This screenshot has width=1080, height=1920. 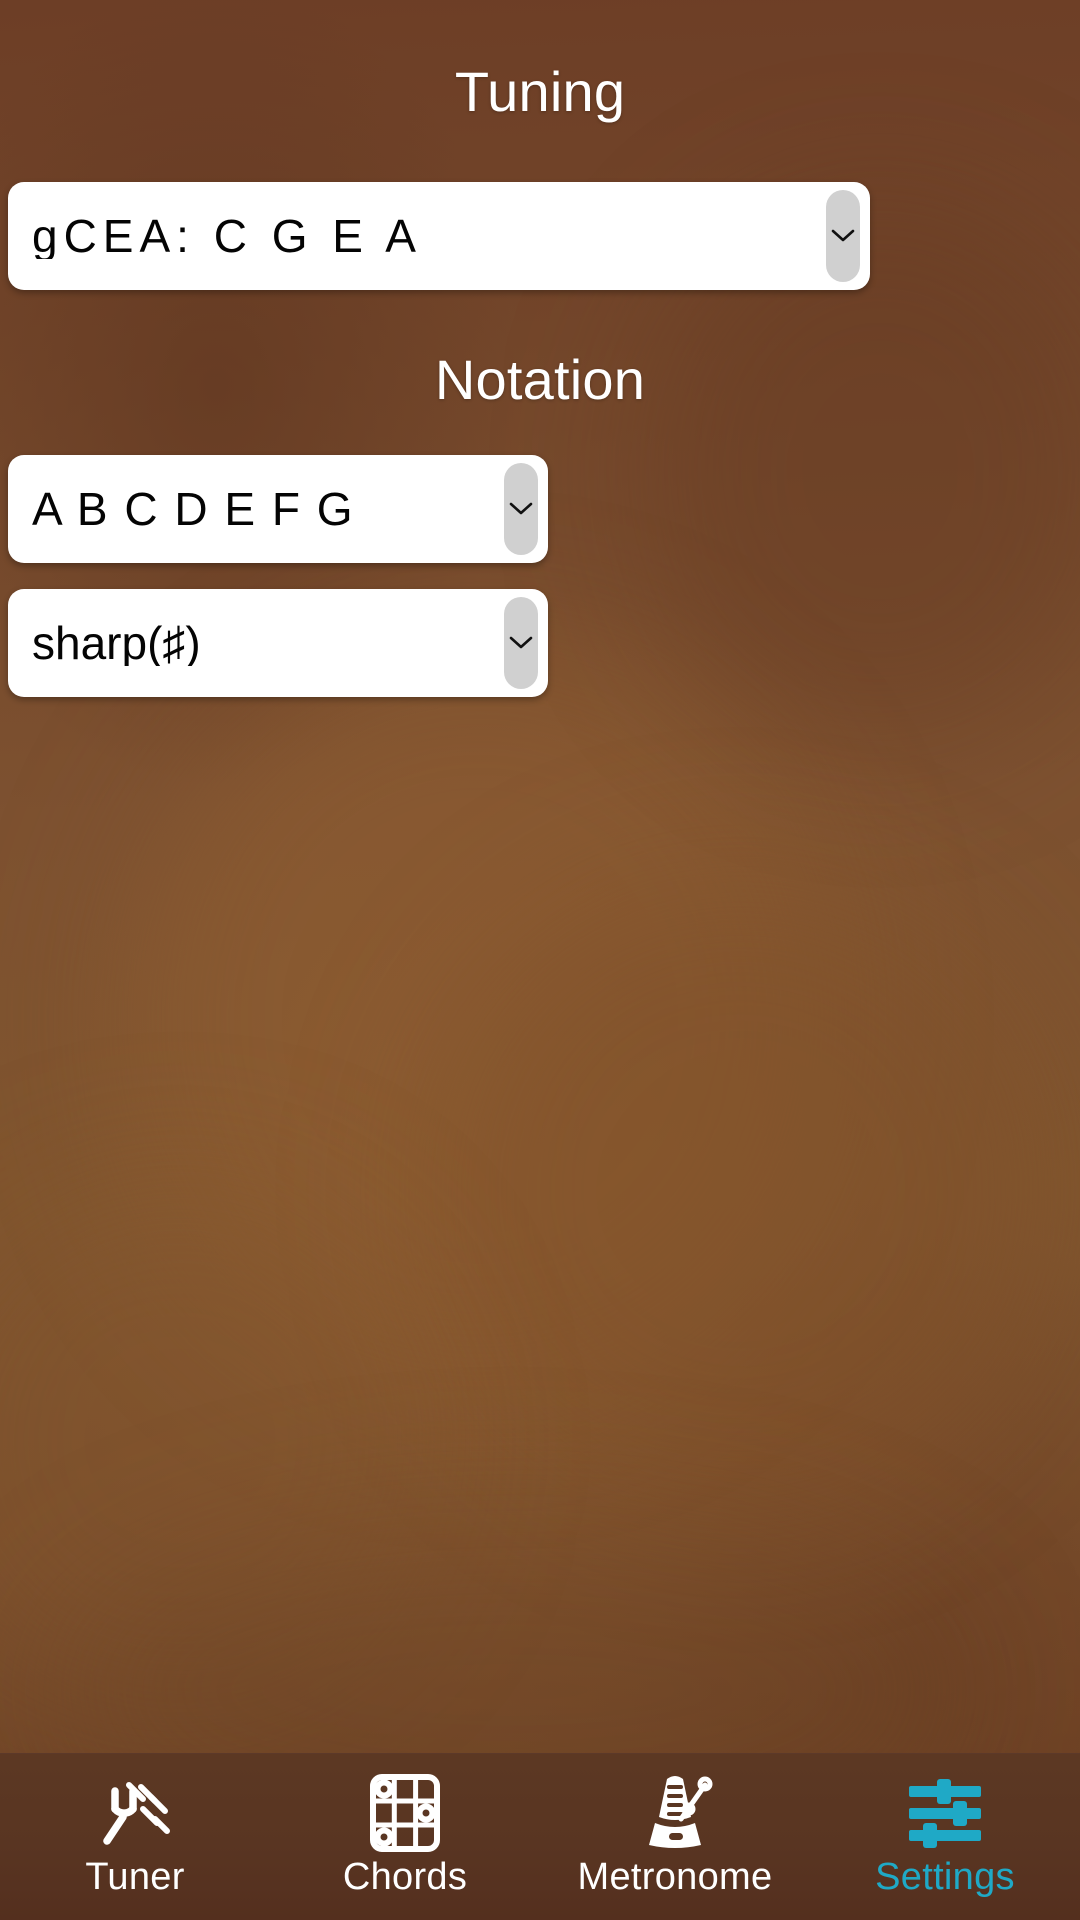 I want to click on nav-item-chords: Chords, so click(x=405, y=1845).